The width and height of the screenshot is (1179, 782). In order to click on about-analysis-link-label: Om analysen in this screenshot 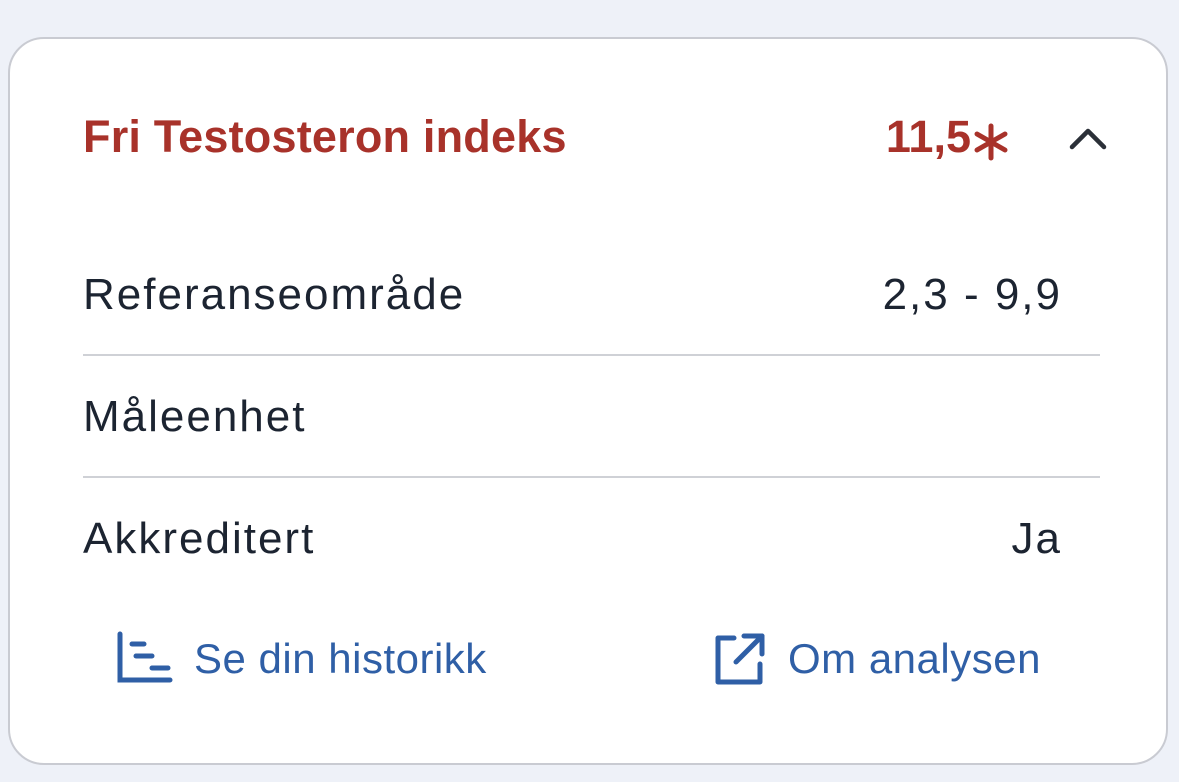, I will do `click(914, 658)`.